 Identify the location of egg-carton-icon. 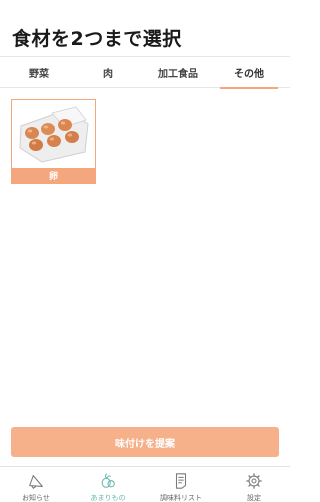
(53, 134).